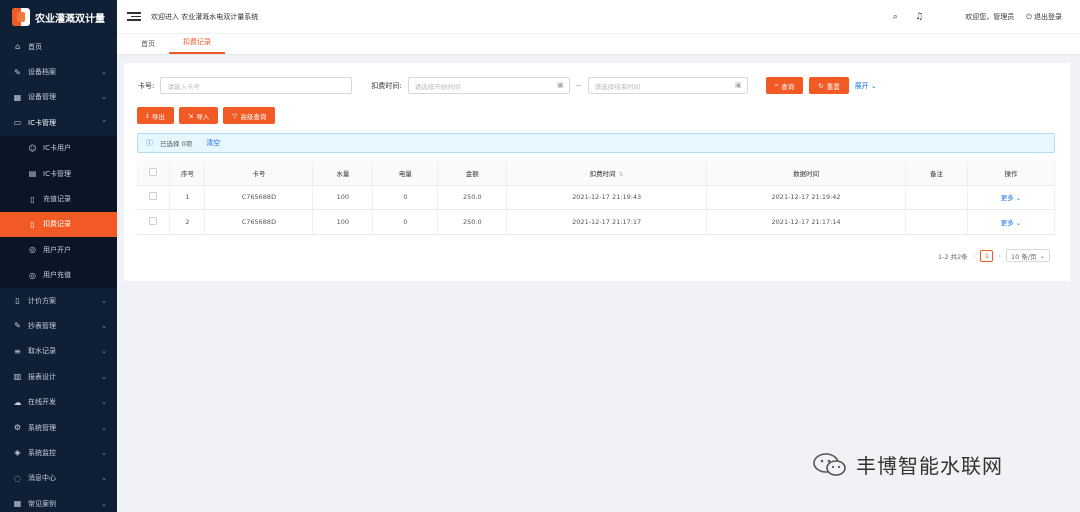  What do you see at coordinates (21, 17) in the screenshot?
I see `logo-icon` at bounding box center [21, 17].